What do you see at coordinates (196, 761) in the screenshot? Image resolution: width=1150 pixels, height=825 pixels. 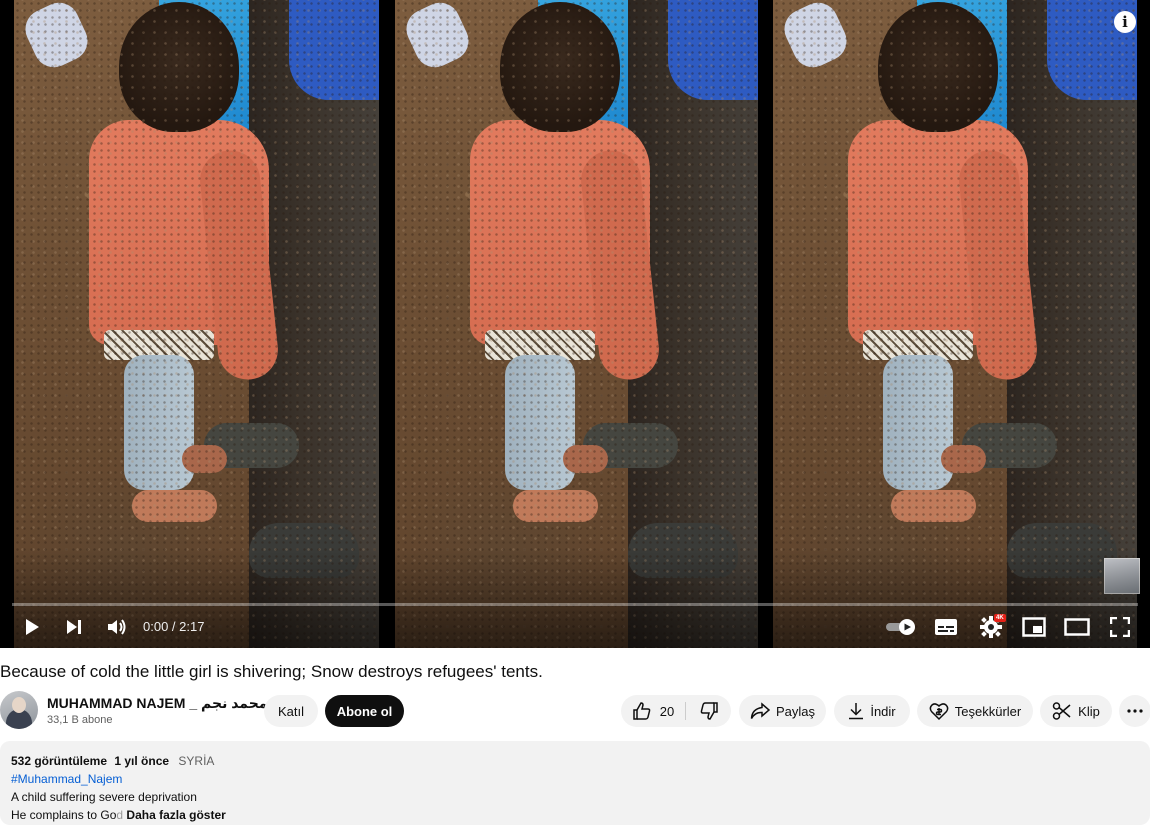 I see `location-link: SYRİA` at bounding box center [196, 761].